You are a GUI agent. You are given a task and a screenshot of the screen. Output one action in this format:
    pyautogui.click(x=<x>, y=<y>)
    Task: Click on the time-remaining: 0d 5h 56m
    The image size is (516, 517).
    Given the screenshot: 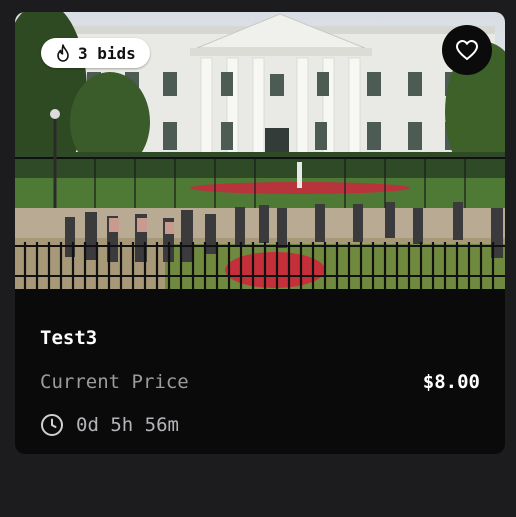 What is the action you would take?
    pyautogui.click(x=109, y=425)
    